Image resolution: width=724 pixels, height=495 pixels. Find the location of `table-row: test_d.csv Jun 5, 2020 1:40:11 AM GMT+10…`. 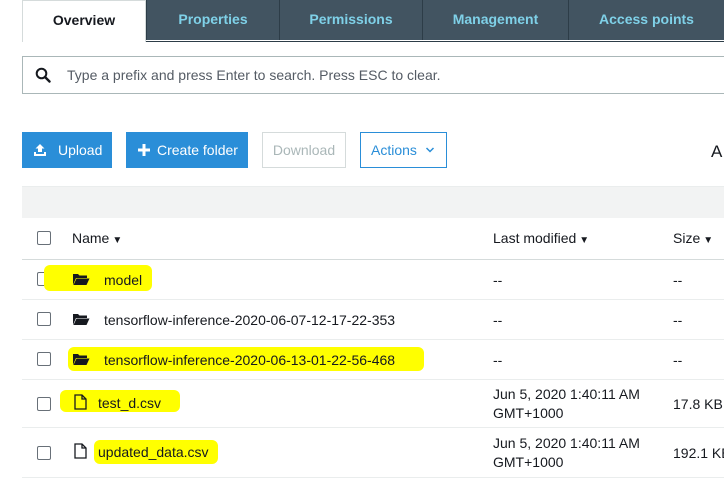

table-row: test_d.csv Jun 5, 2020 1:40:11 AM GMT+10… is located at coordinates (373, 404).